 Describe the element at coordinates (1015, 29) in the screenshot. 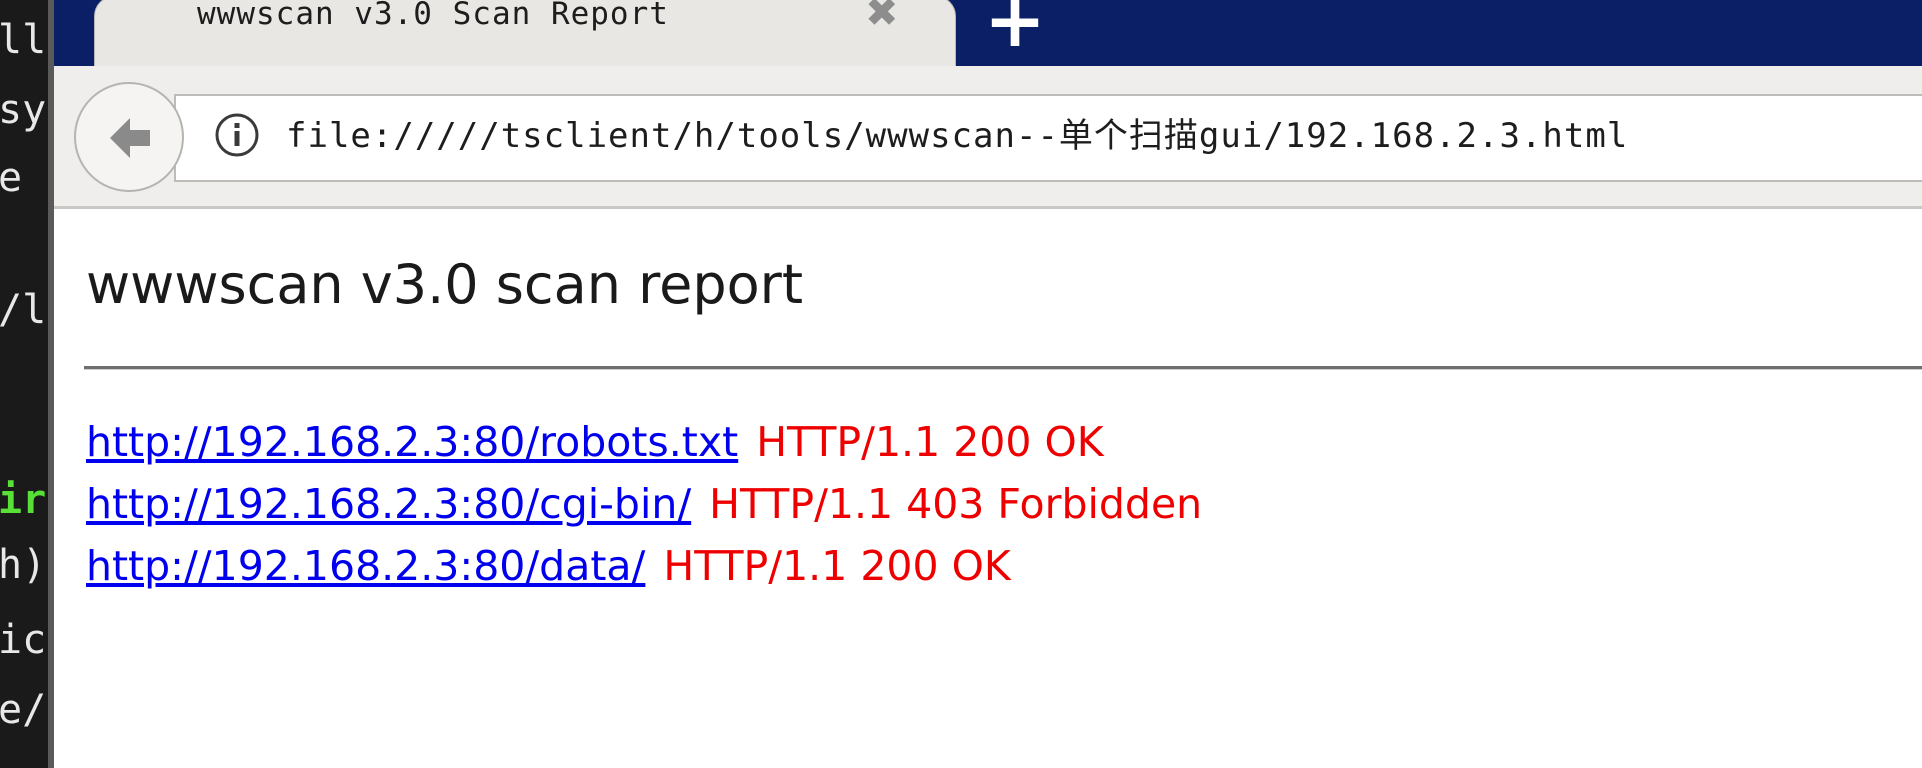

I see `new-tab-icon: +` at that location.